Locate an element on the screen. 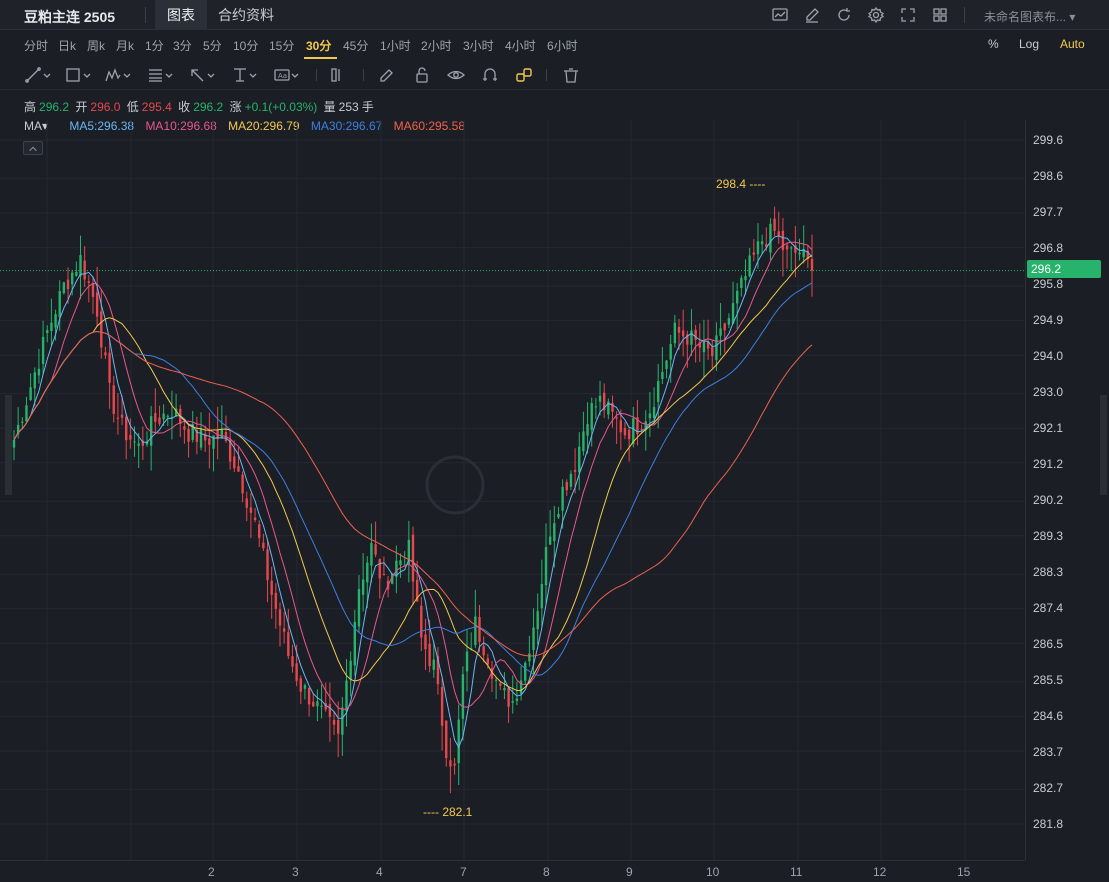 The width and height of the screenshot is (1109, 882). low-annotation: ---- 282.1 is located at coordinates (448, 812).